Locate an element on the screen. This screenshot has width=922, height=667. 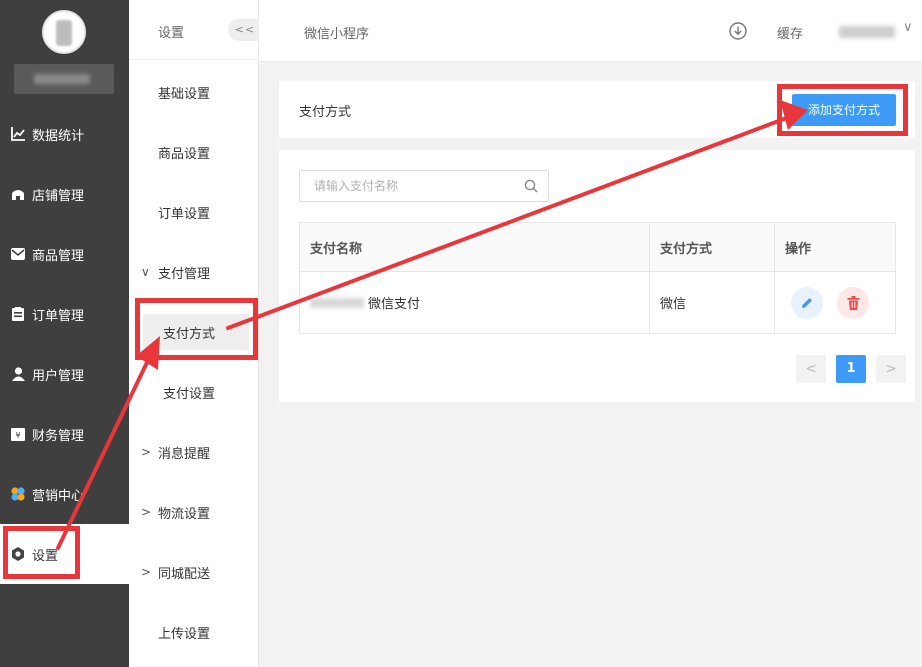
table-row: 微信支付 微信 is located at coordinates (597, 302).